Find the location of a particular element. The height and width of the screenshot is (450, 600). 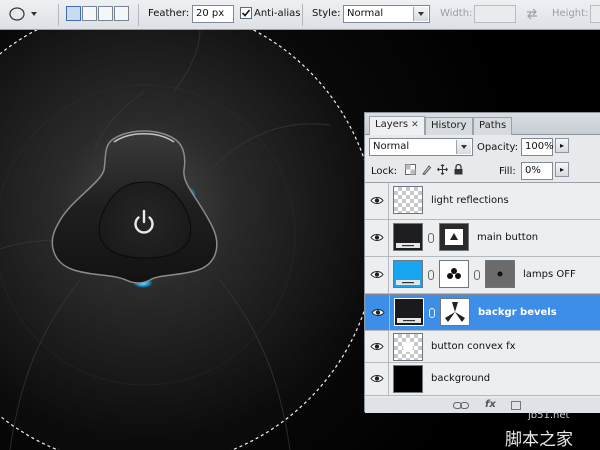

subtract-from-selection-button is located at coordinates (105, 13).